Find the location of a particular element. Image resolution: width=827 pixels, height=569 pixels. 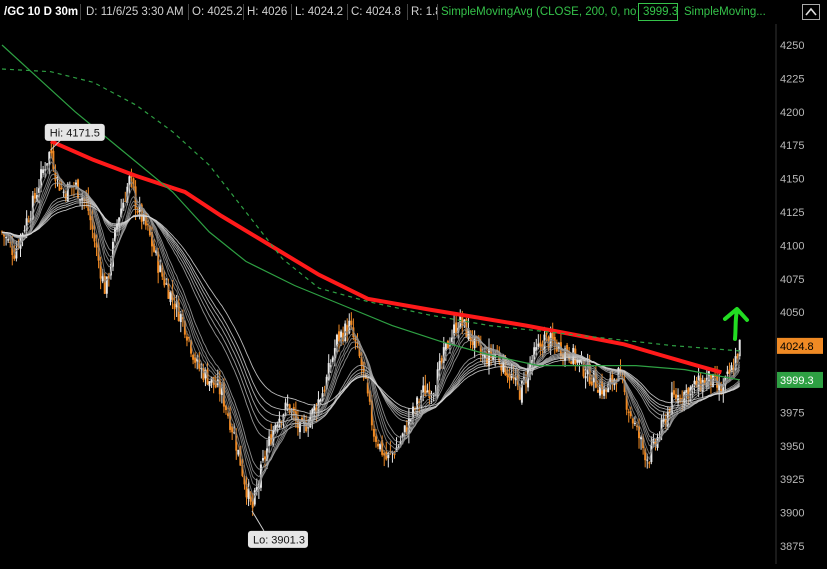

range-readout: R: 1.8 is located at coordinates (424, 12).